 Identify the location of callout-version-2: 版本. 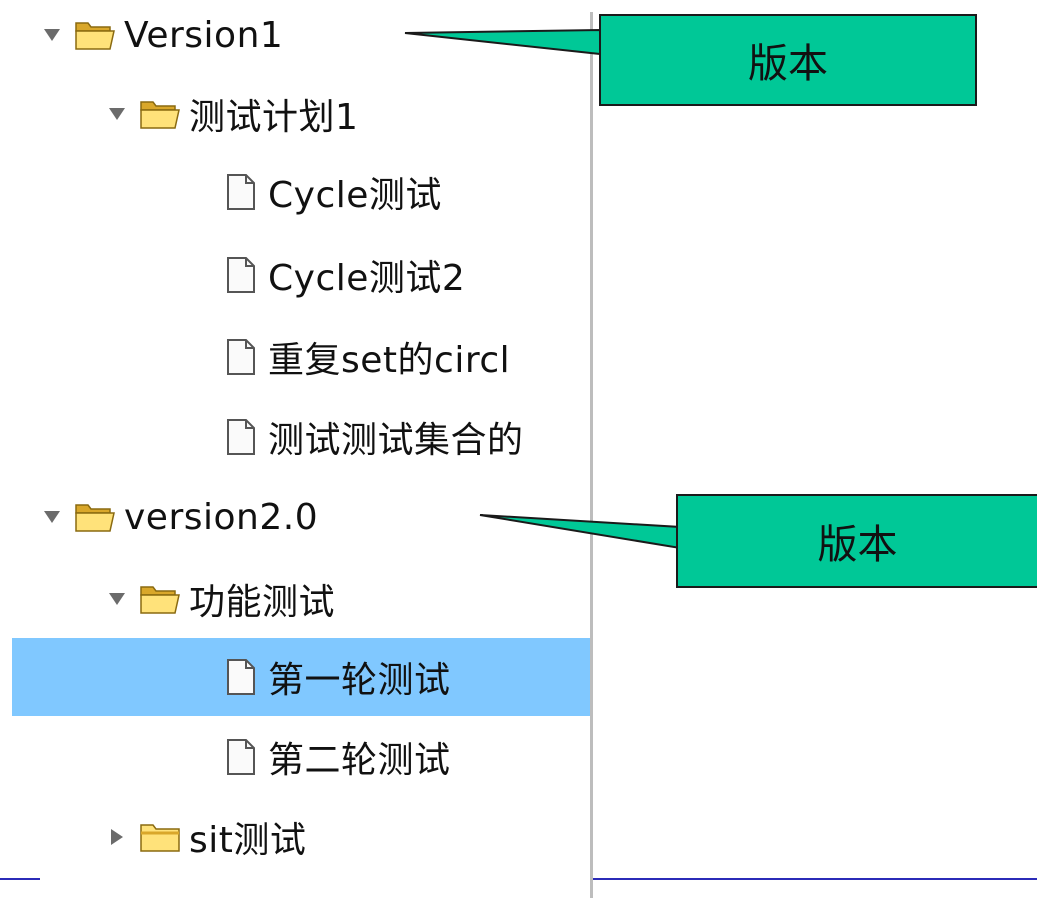
(856, 541).